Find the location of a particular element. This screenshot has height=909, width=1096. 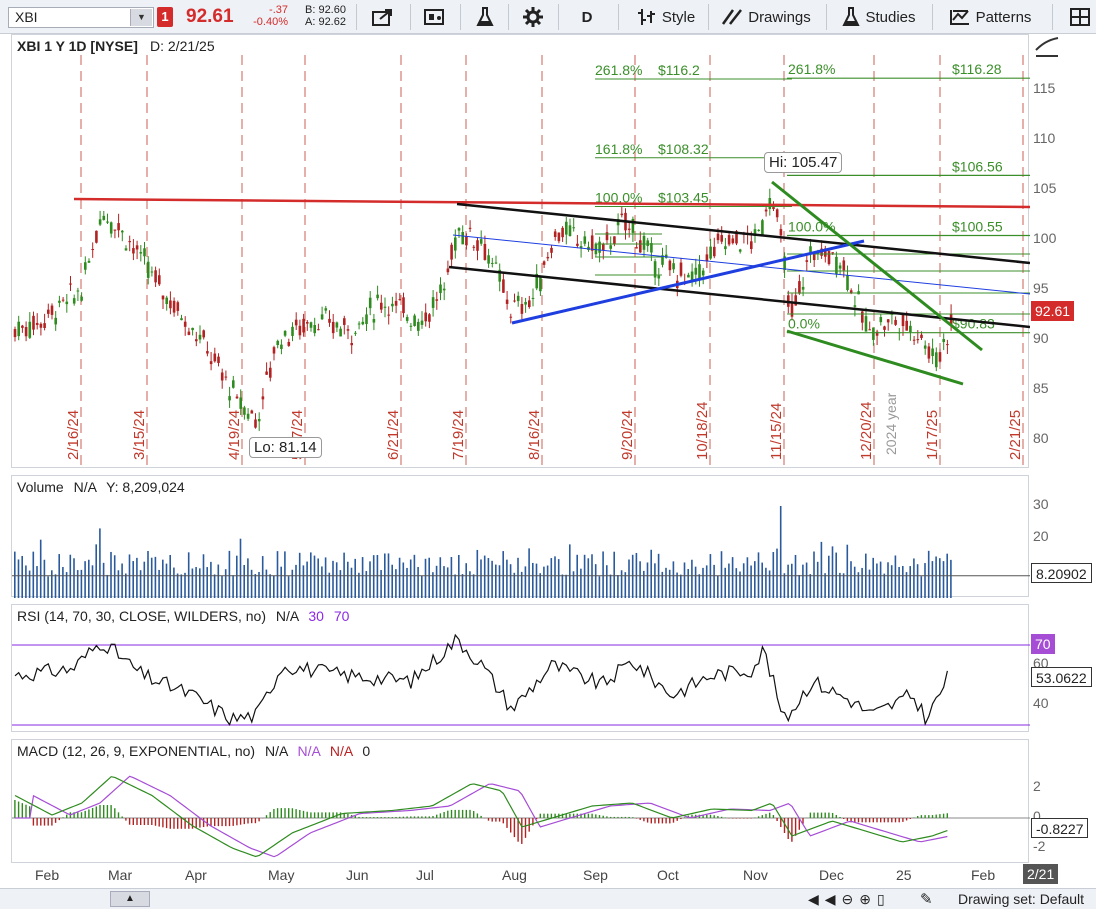

macd-axis: 2 0 -2 is located at coordinates (1062, 801).